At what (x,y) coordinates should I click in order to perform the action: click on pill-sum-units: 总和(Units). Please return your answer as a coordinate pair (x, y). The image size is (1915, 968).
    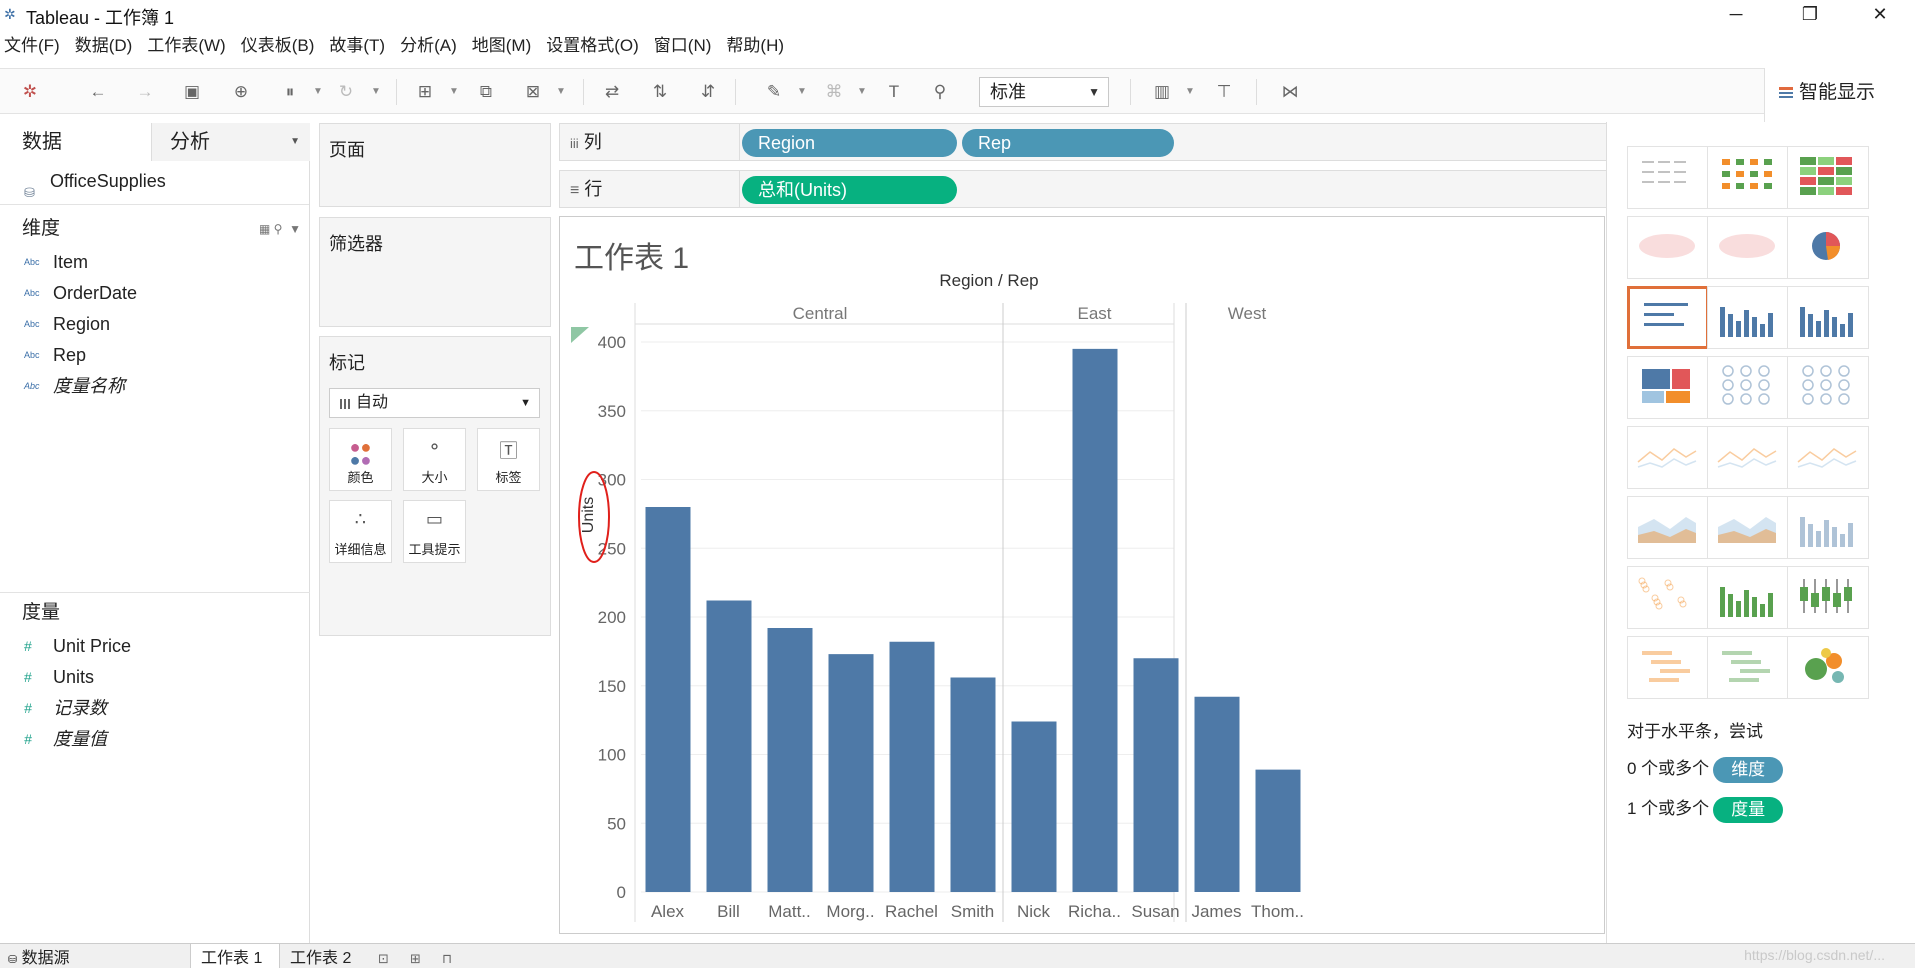
    Looking at the image, I should click on (849, 190).